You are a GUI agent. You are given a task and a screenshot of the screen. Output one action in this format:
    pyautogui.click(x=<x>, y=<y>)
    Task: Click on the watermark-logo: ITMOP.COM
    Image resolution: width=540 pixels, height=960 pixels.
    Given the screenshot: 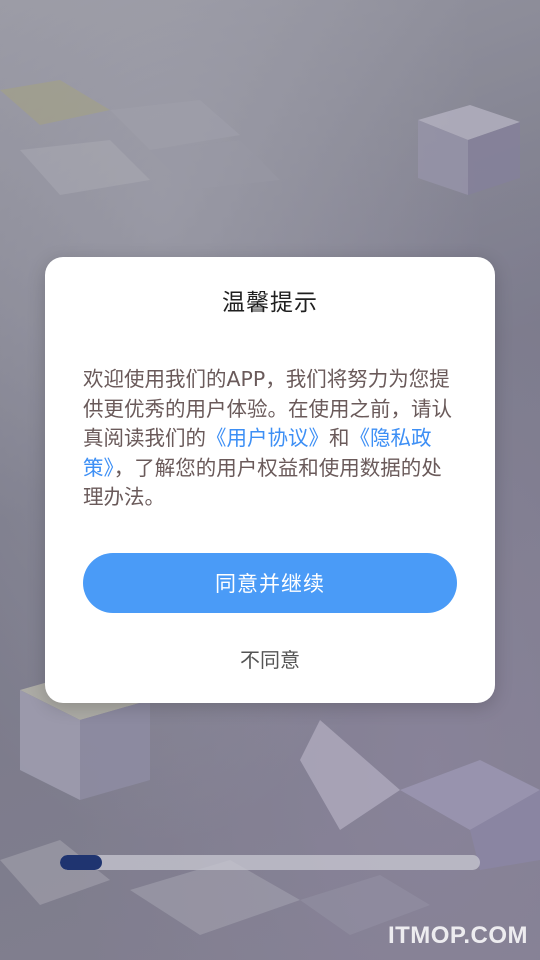 What is the action you would take?
    pyautogui.click(x=457, y=935)
    